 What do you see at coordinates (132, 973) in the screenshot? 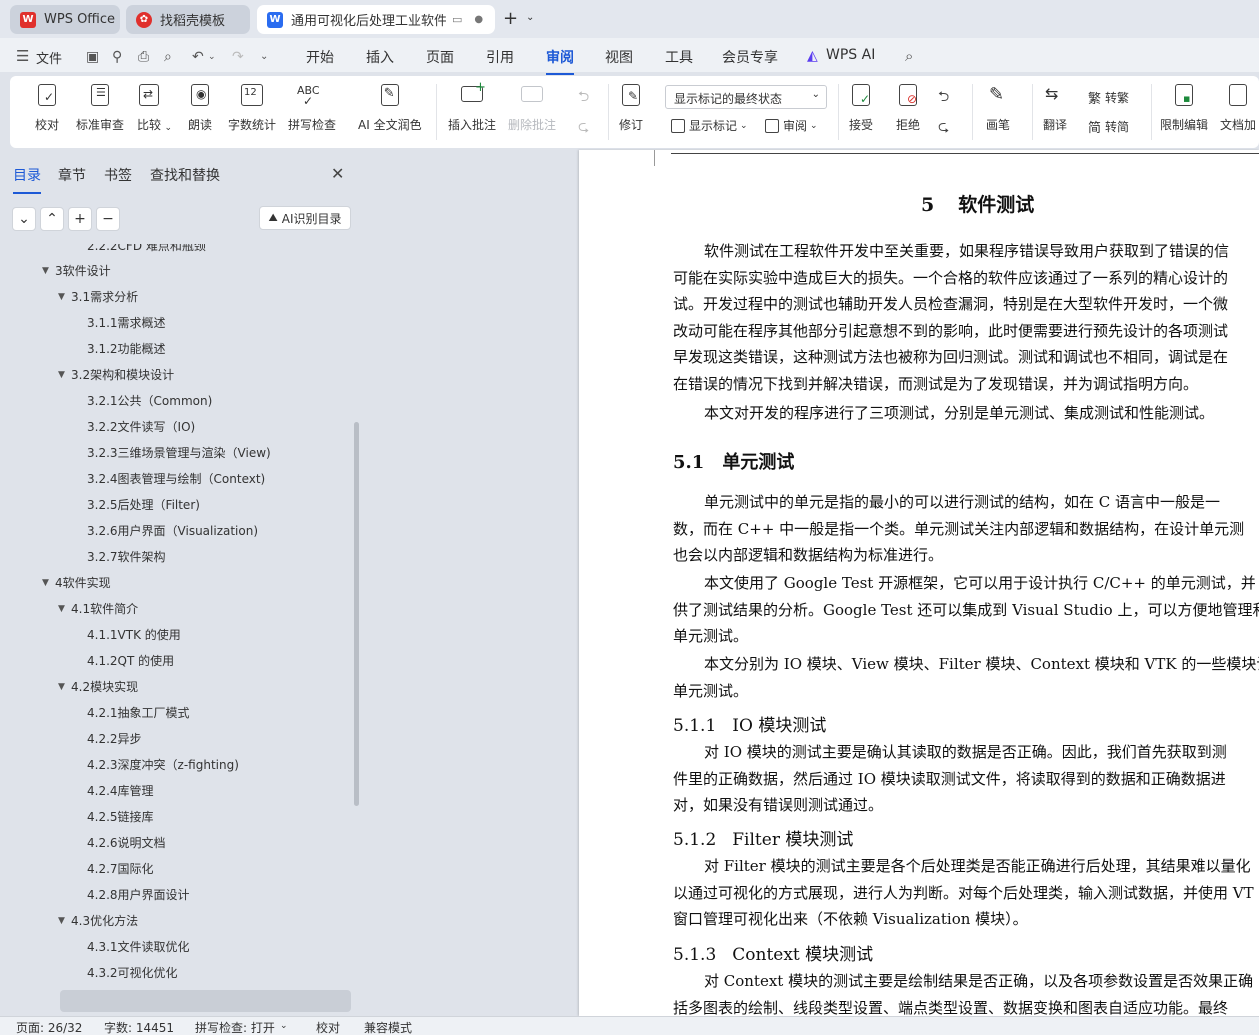
I see `toc-item: 4.3.2可视化优化` at bounding box center [132, 973].